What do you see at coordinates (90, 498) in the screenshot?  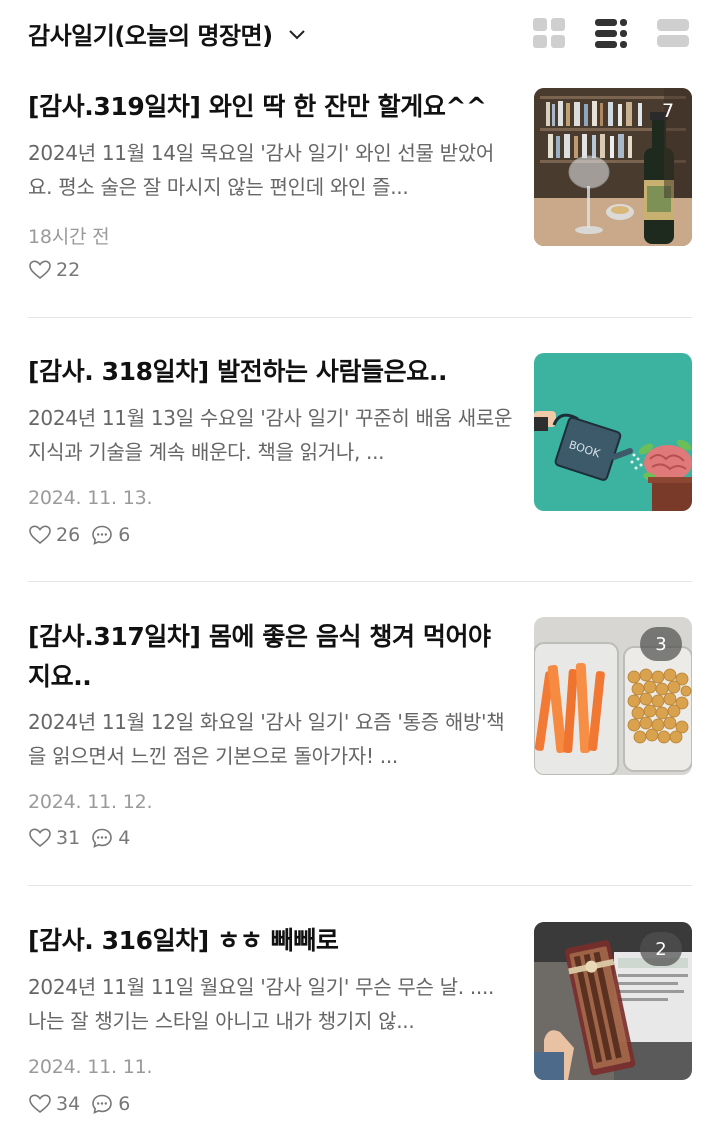 I see `post-date: 2024. 11. 13.` at bounding box center [90, 498].